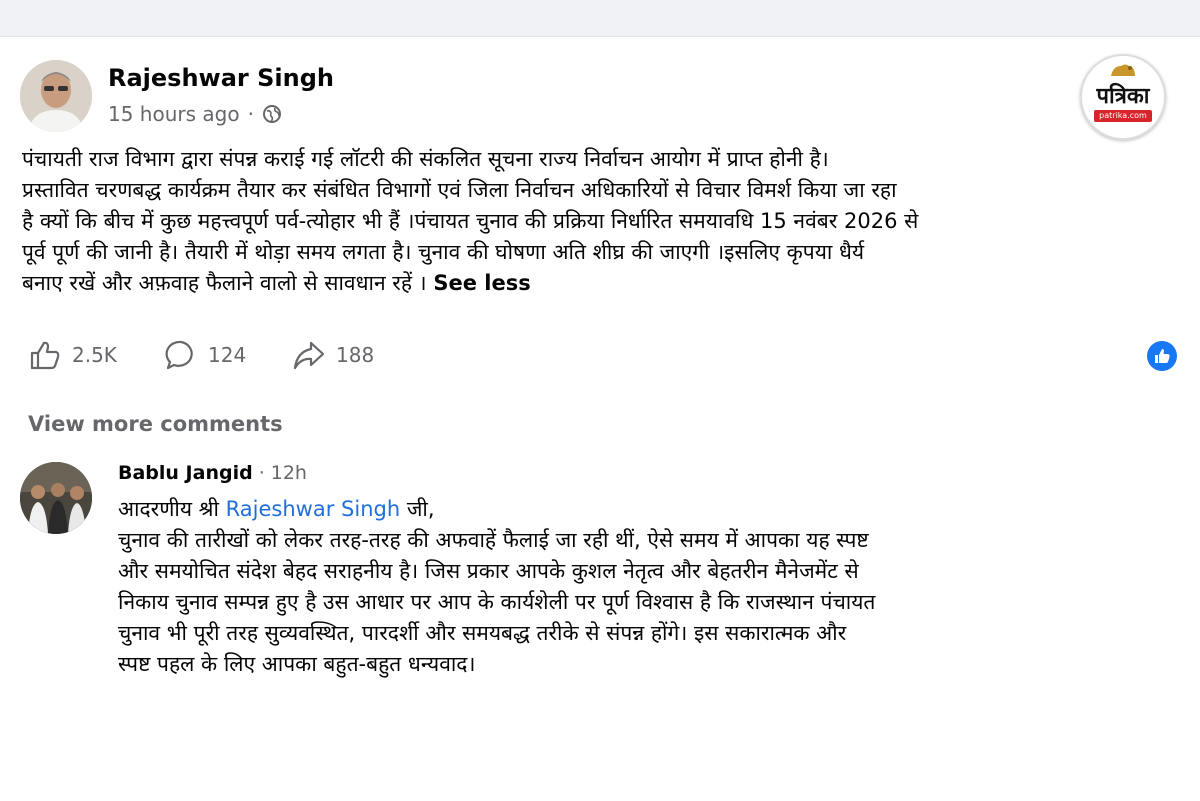 This screenshot has height=801, width=1200. Describe the element at coordinates (174, 114) in the screenshot. I see `post-time: 15 hours ago` at that location.